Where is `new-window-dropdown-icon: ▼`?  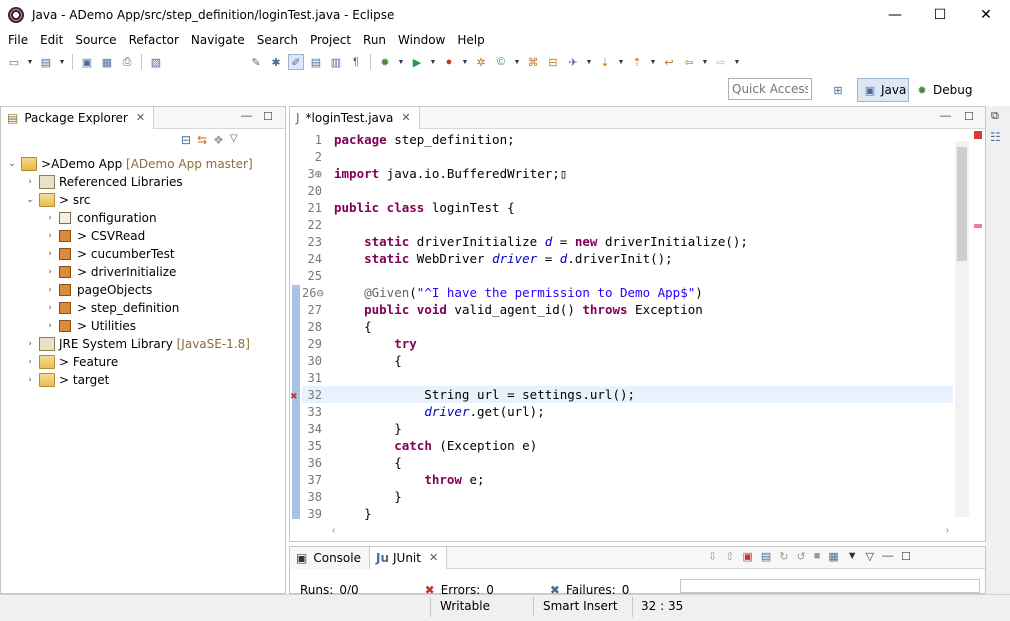 new-window-dropdown-icon: ▼ is located at coordinates (62, 62).